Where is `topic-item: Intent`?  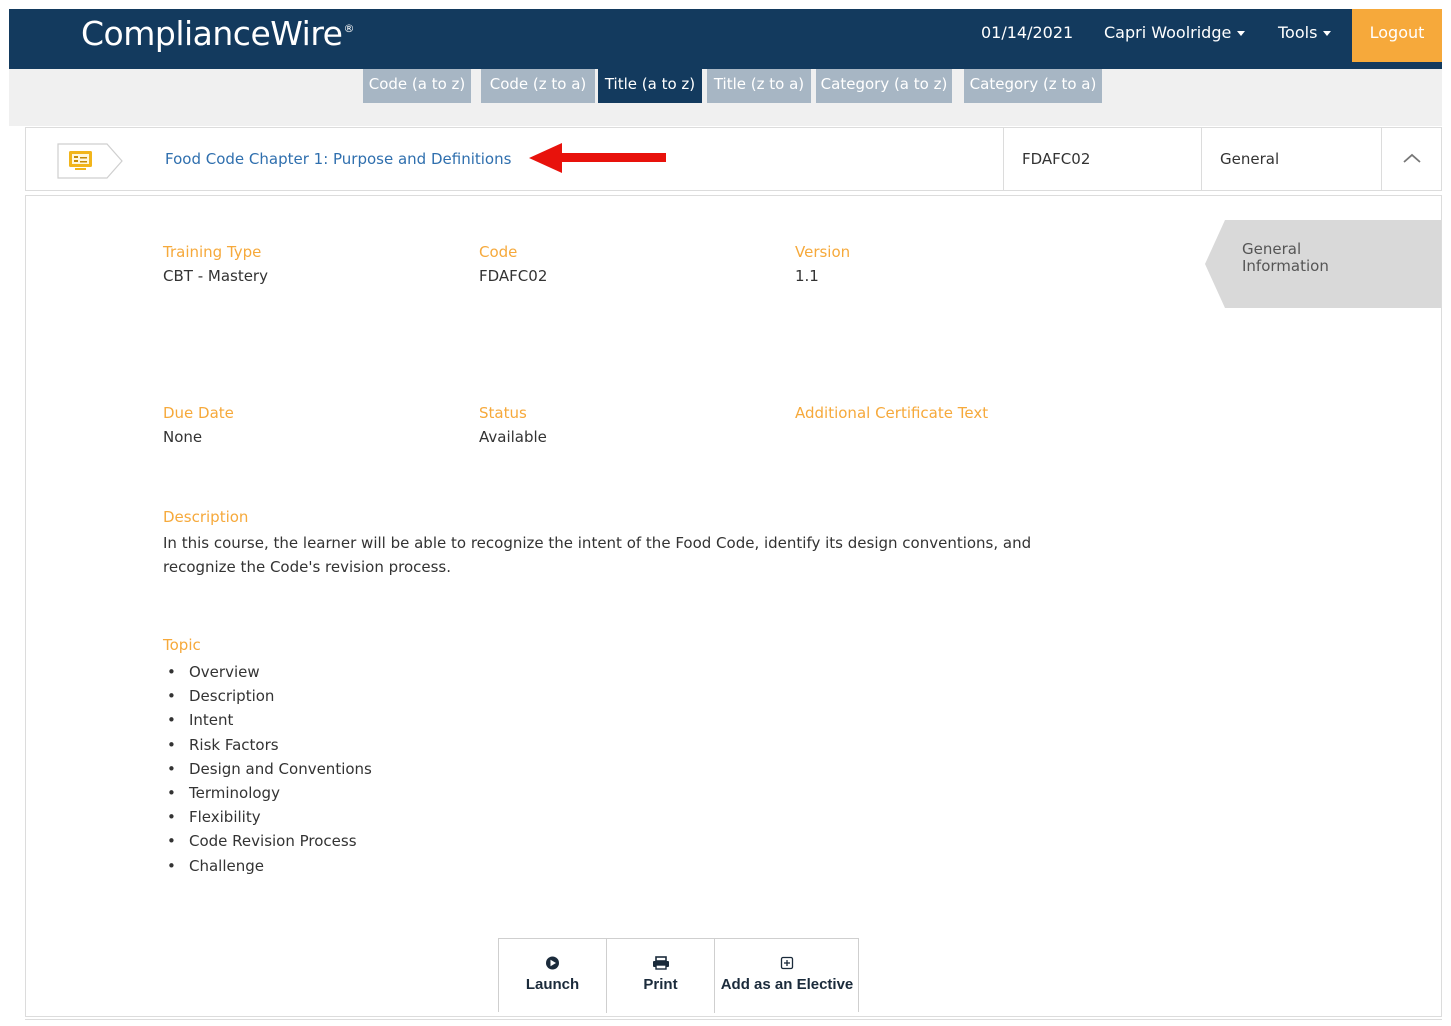
topic-item: Intent is located at coordinates (280, 720).